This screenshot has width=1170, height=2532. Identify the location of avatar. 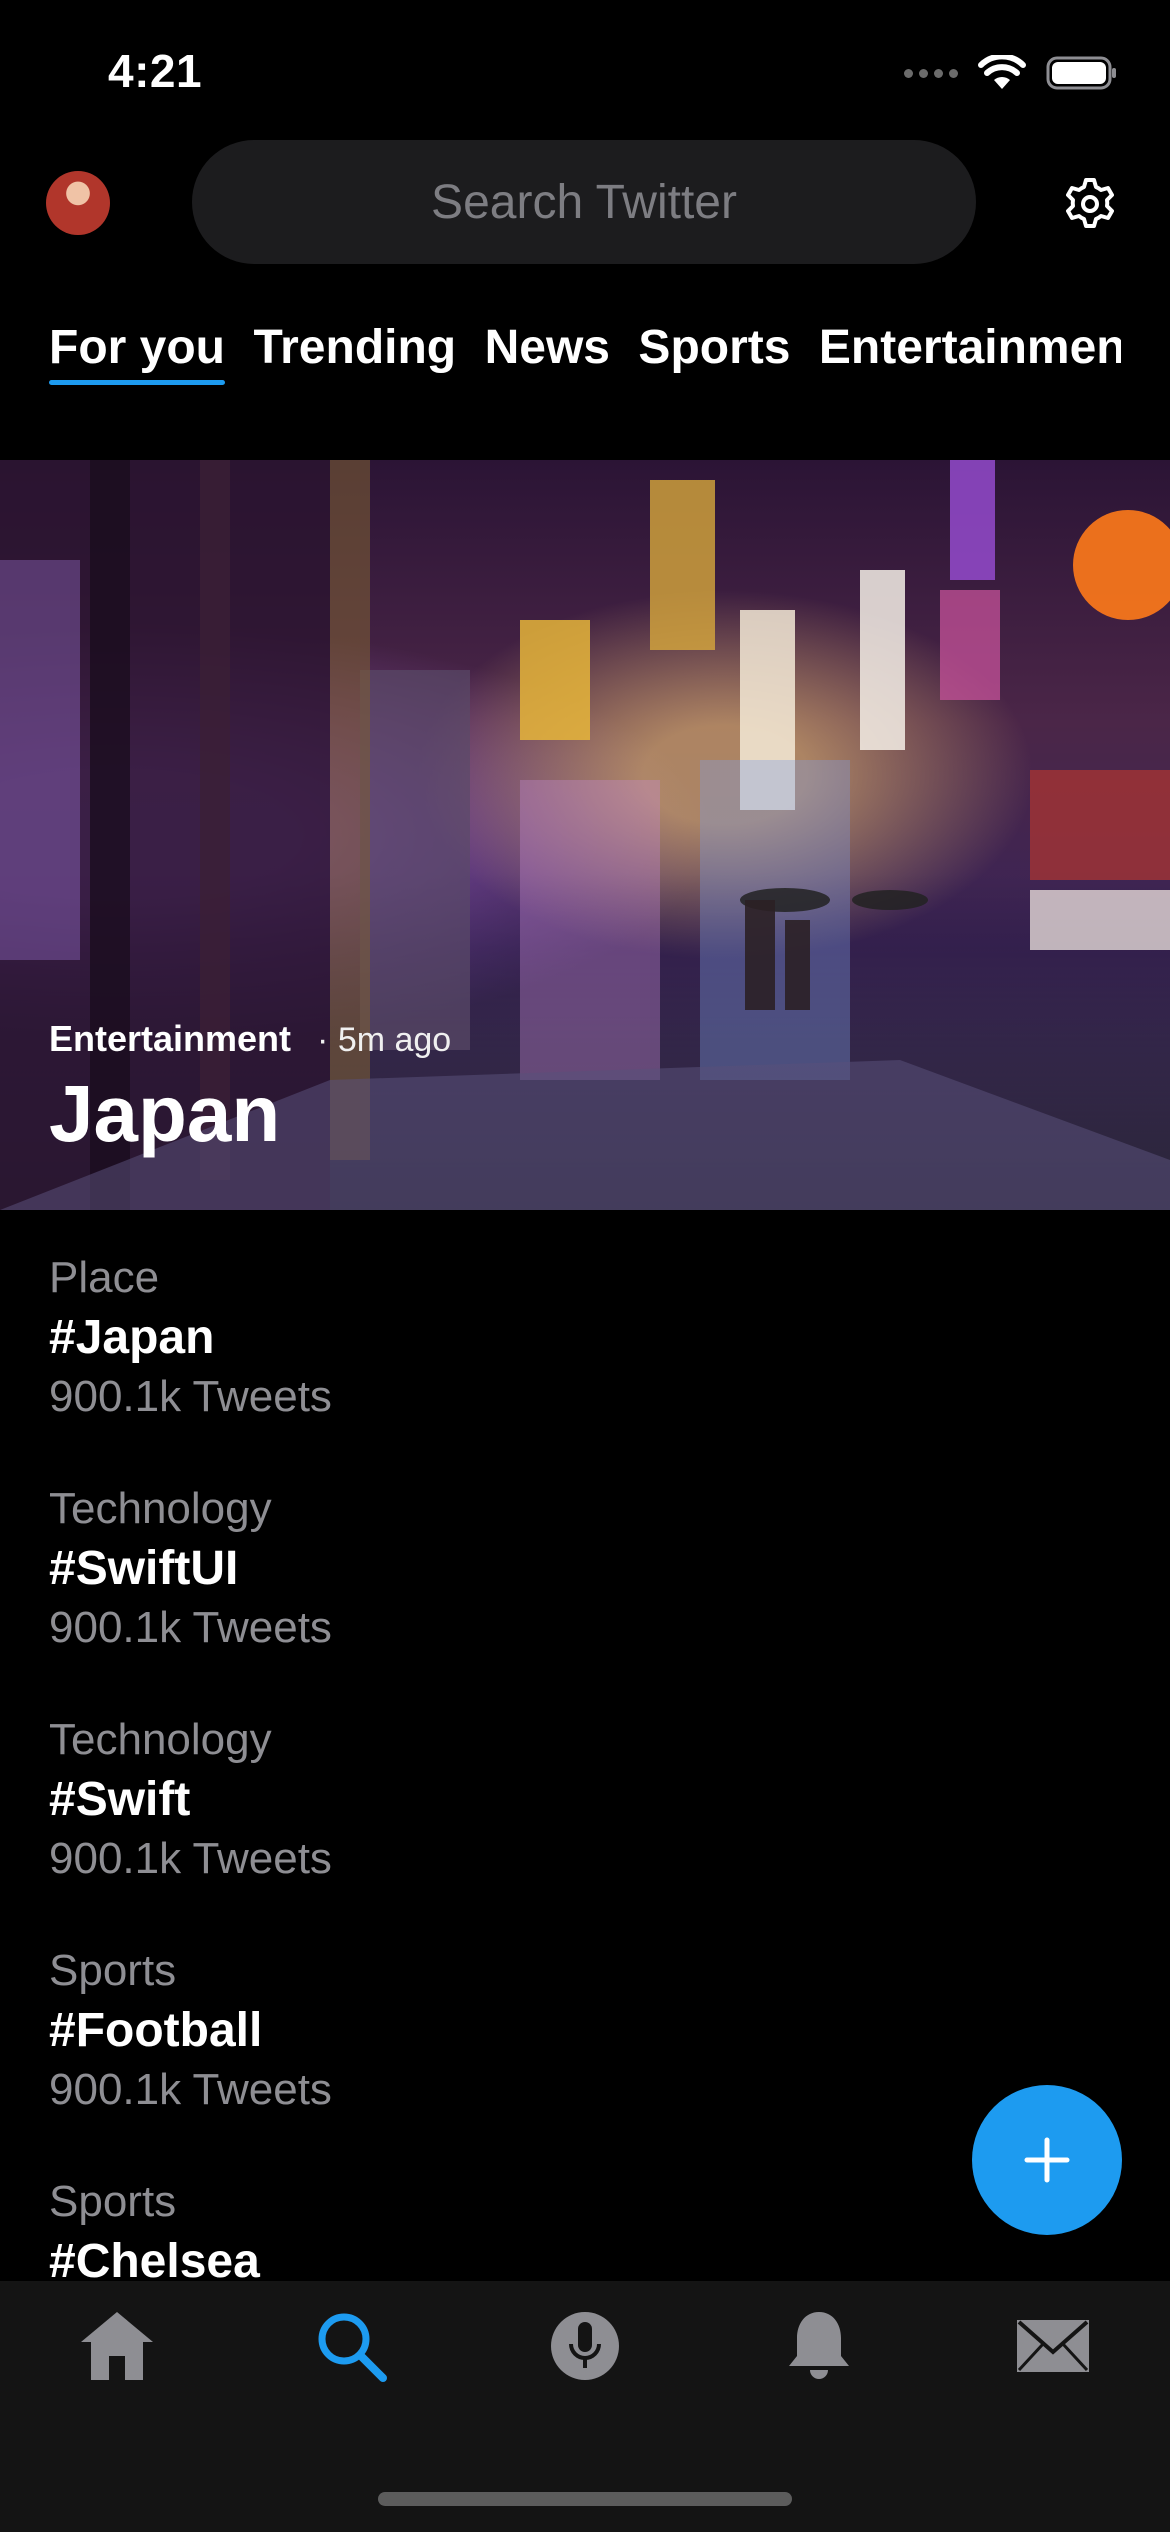
(78, 203).